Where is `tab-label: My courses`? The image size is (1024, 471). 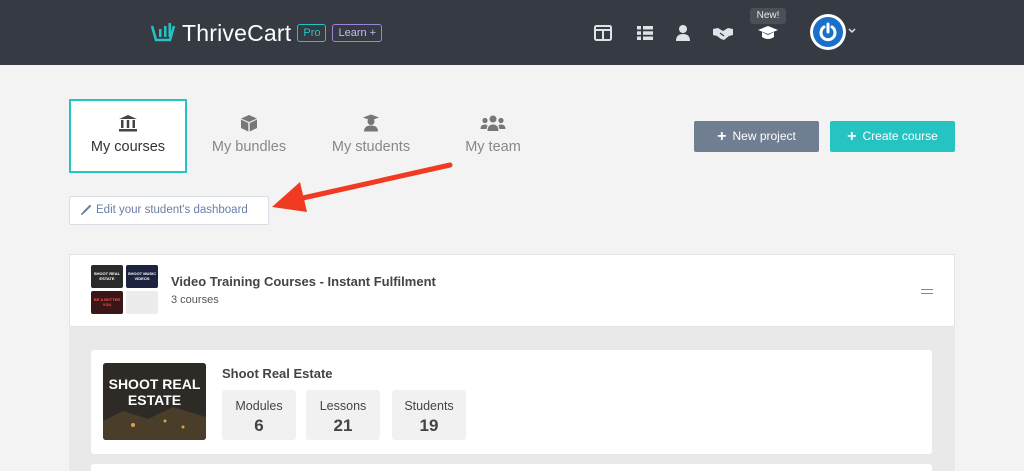 tab-label: My courses is located at coordinates (128, 147).